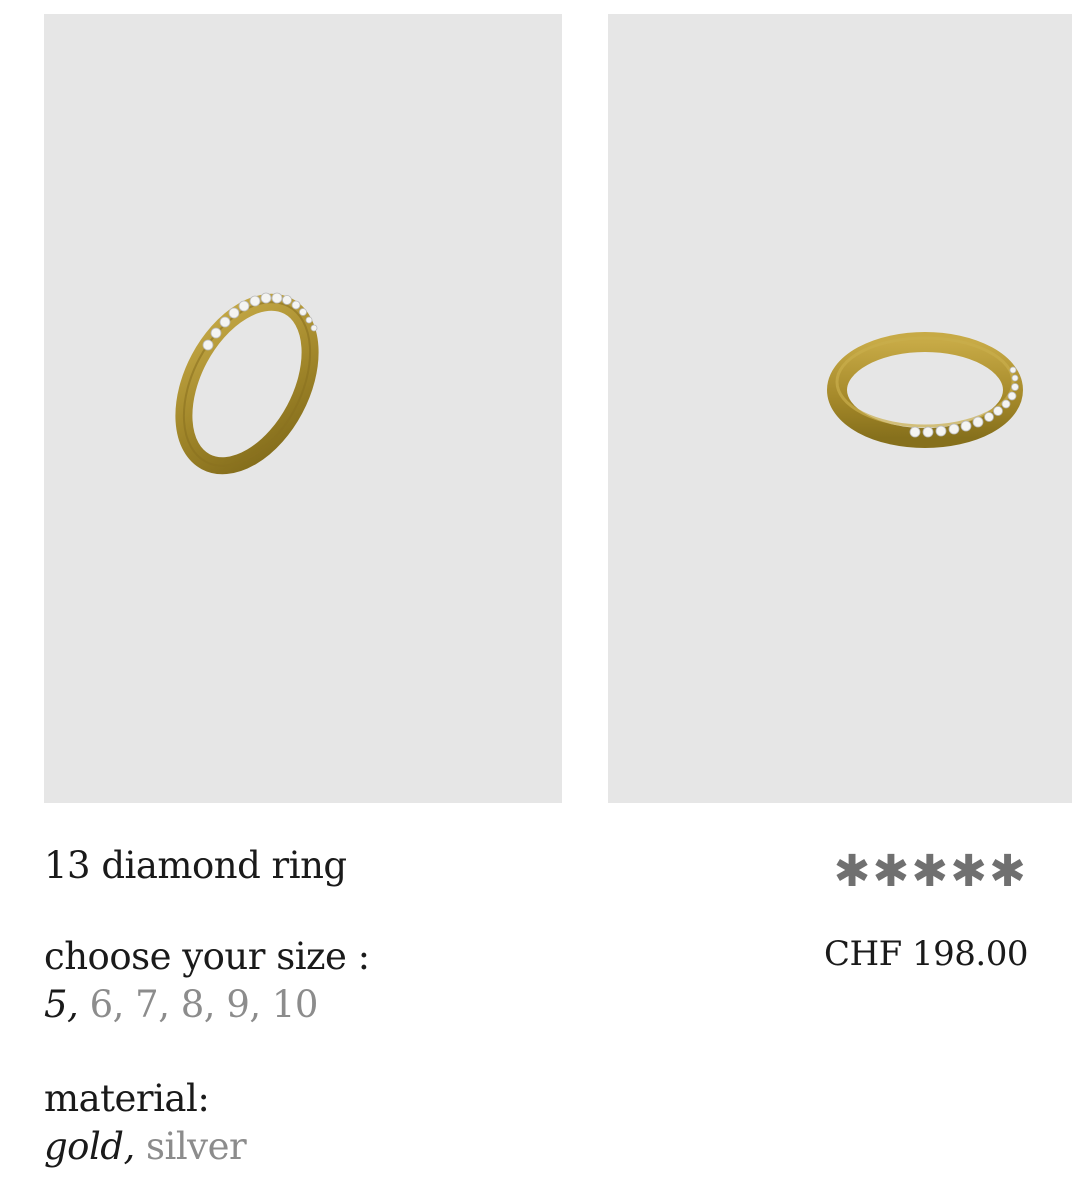 The height and width of the screenshot is (1200, 1072). I want to click on size-option-5: 5, so click(56, 1004).